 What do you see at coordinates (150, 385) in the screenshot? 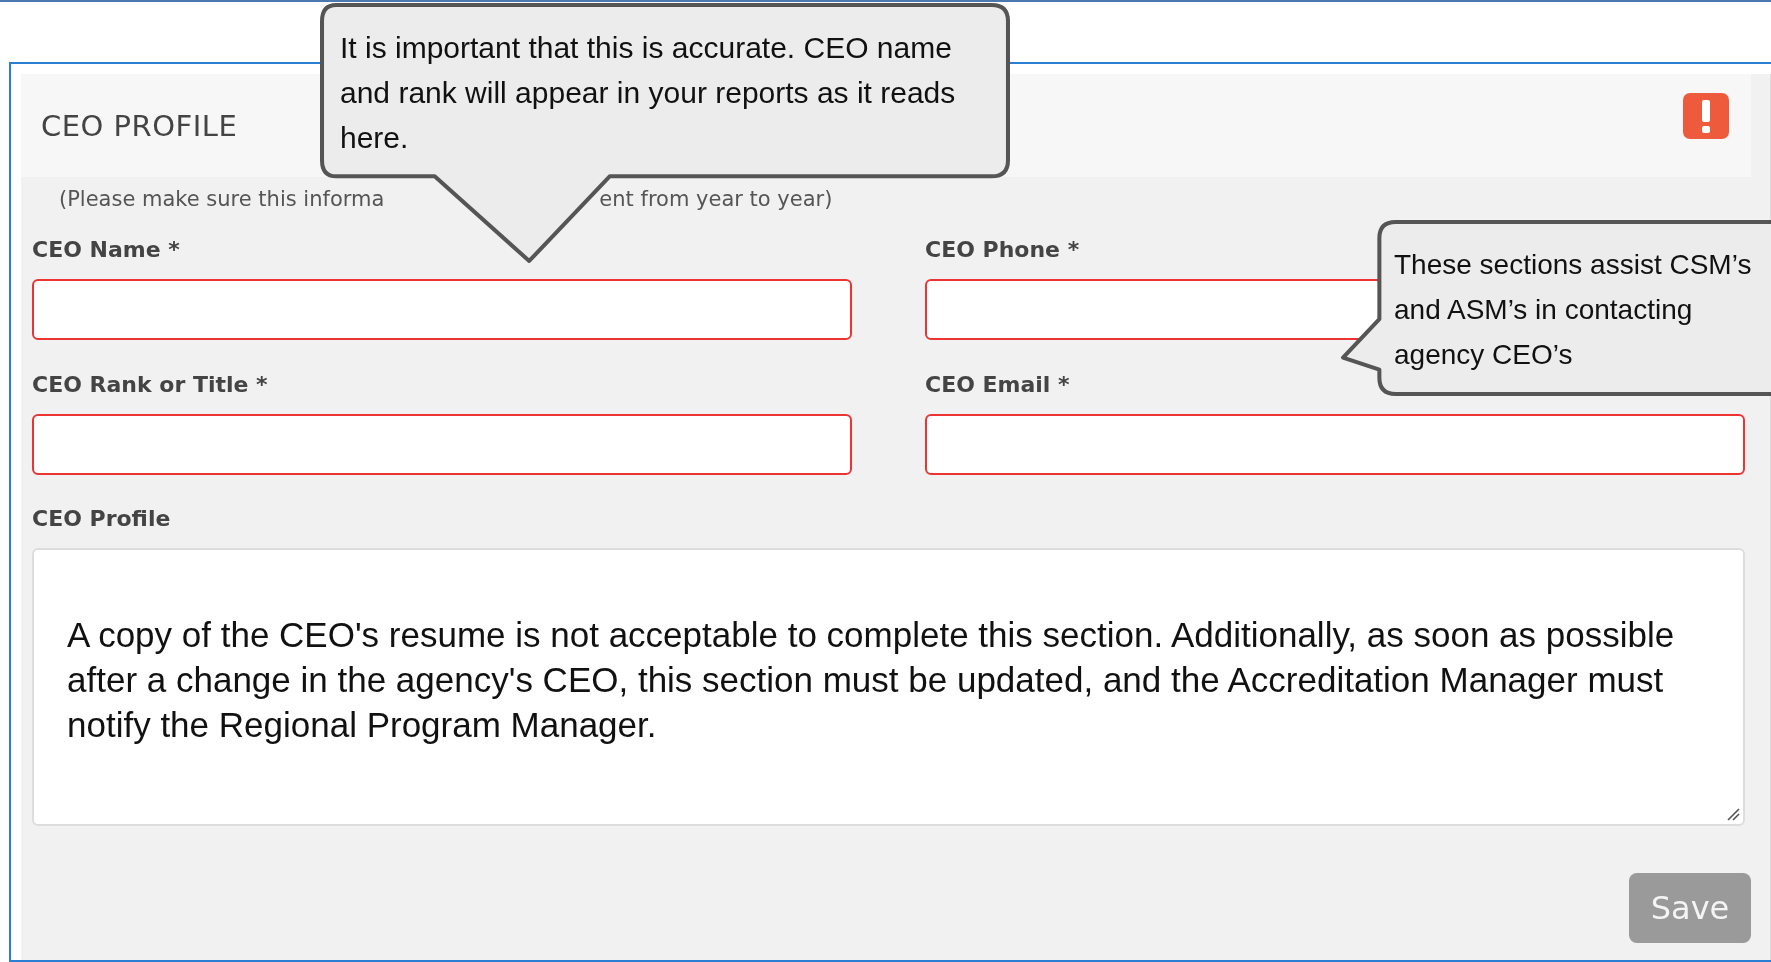
I see `field-label: CEO Rank or Title *` at bounding box center [150, 385].